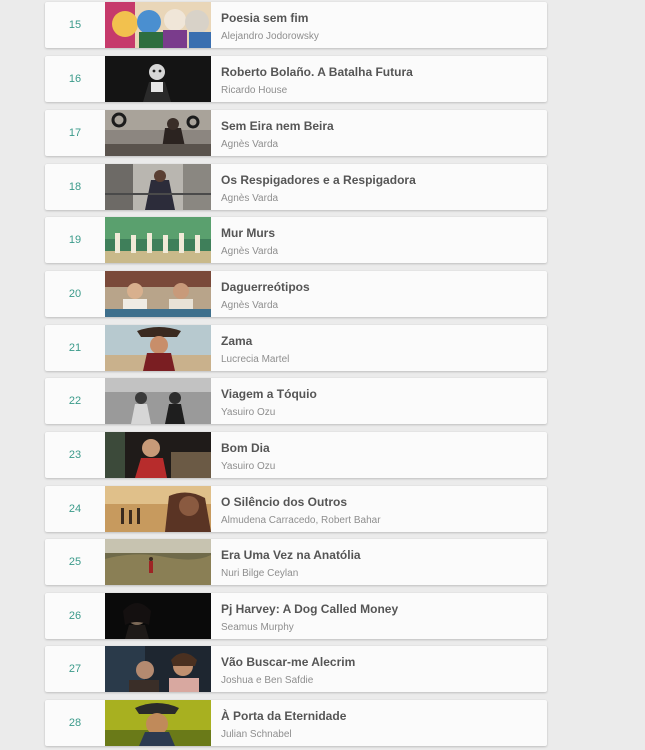 Image resolution: width=645 pixels, height=750 pixels. I want to click on rank-number: 19, so click(75, 240).